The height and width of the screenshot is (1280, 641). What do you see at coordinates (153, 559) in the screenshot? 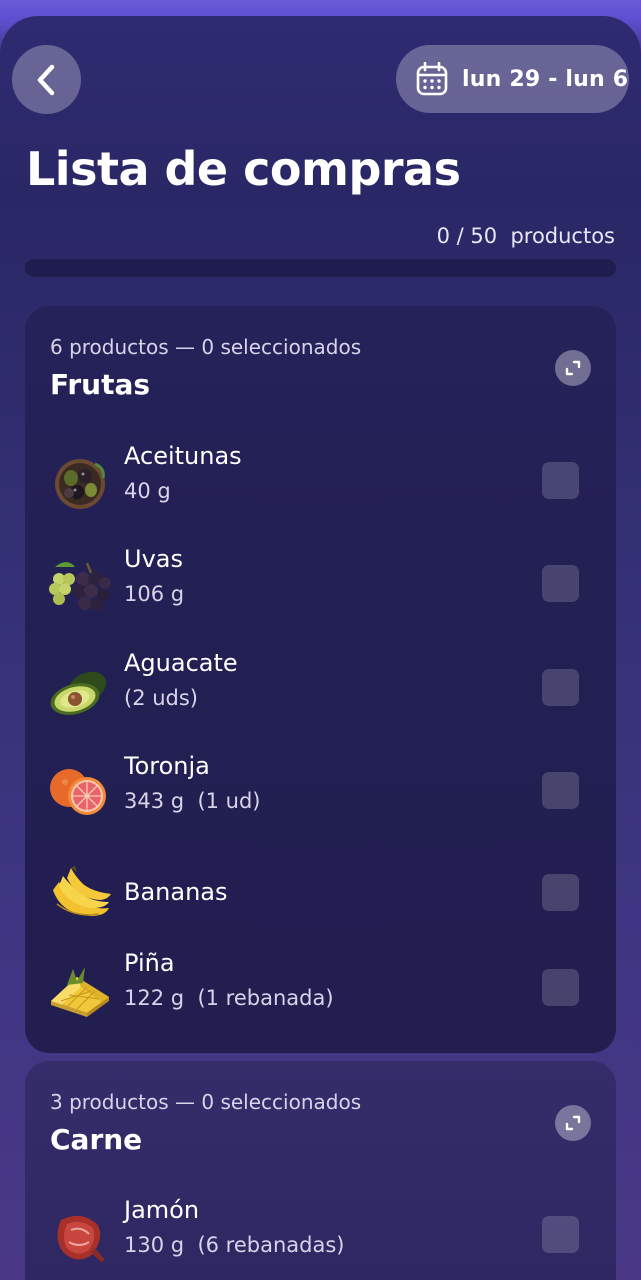
I see `item-name: Uvas` at bounding box center [153, 559].